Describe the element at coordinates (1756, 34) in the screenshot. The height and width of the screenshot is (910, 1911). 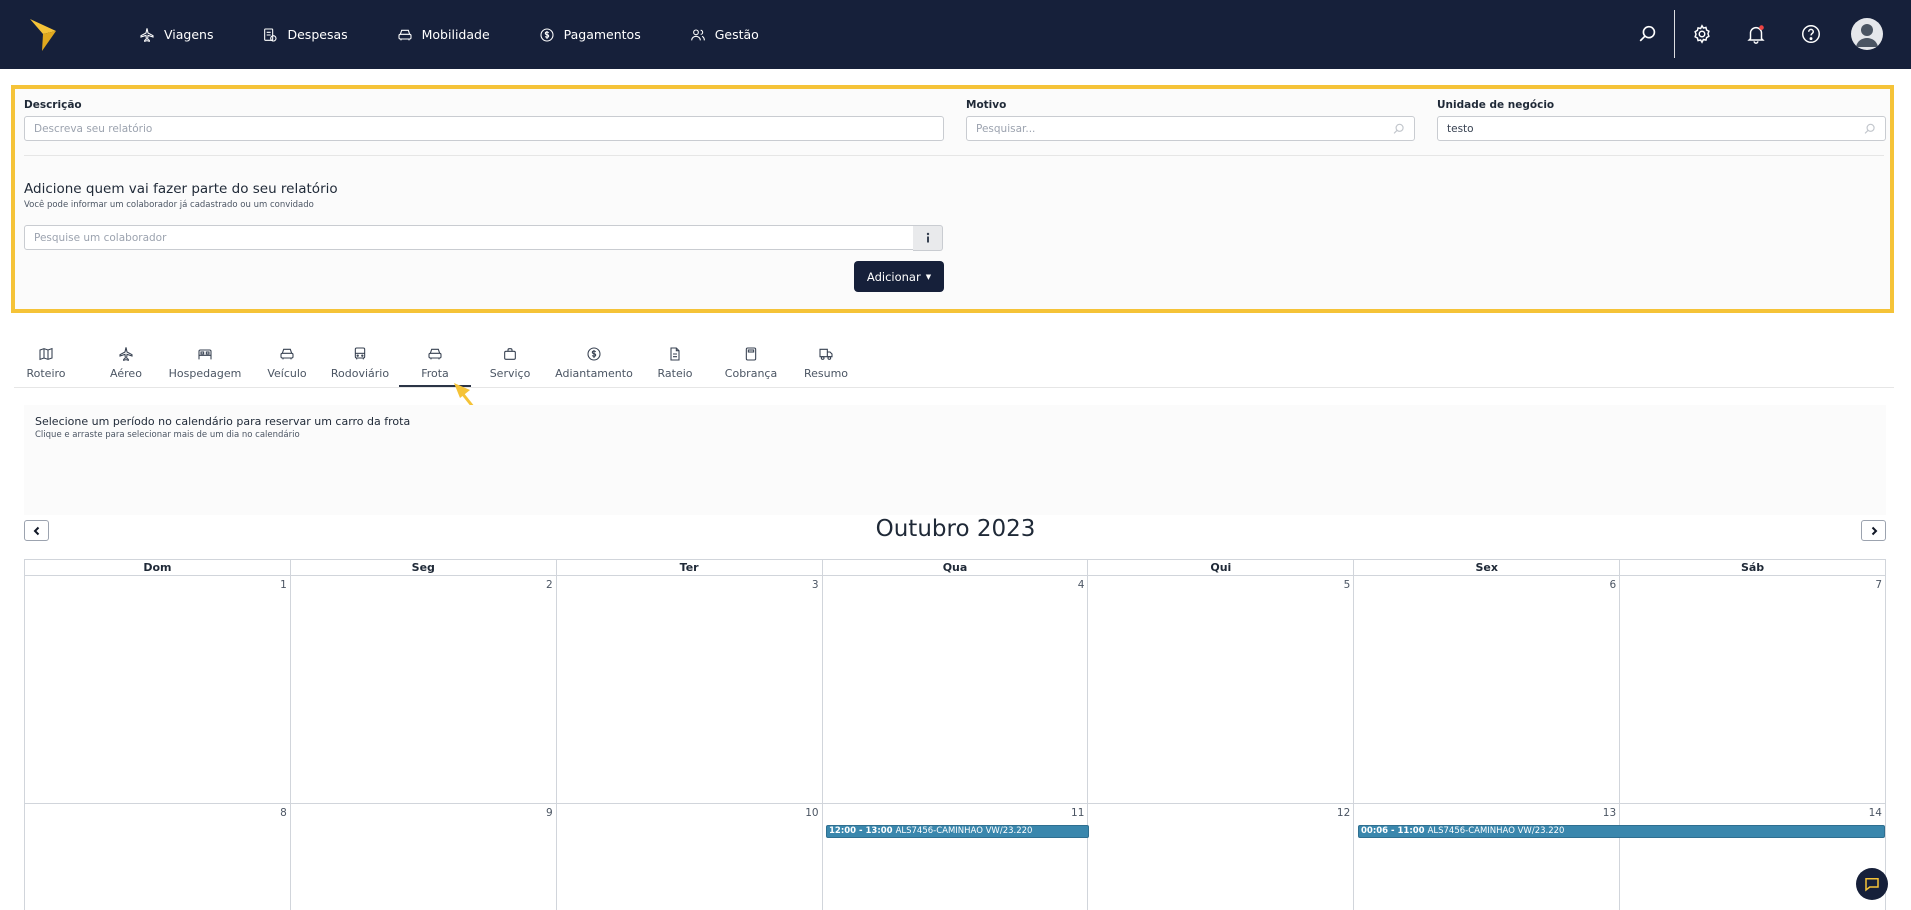
I see `notification-bell-icon` at that location.